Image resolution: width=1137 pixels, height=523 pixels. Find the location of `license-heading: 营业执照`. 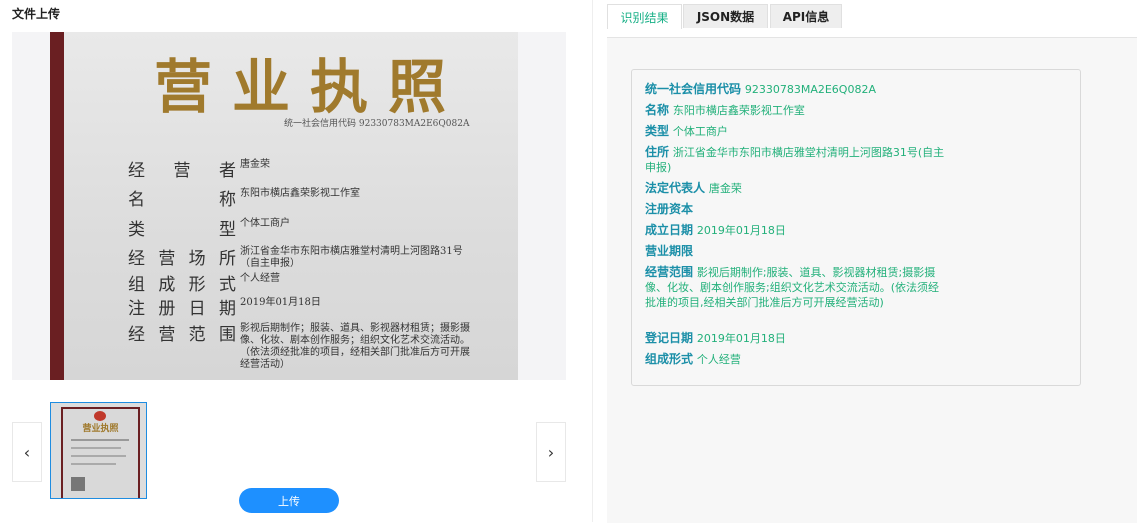

license-heading: 营业执照 is located at coordinates (310, 87).